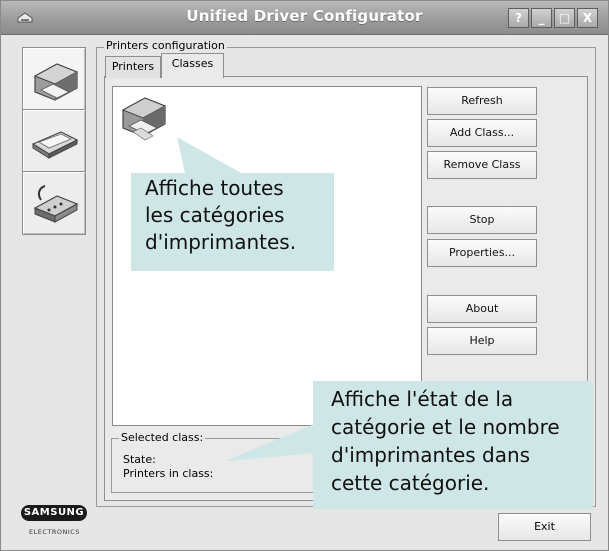  I want to click on samsung-logo-subtitle: ELECTRONICS, so click(54, 532).